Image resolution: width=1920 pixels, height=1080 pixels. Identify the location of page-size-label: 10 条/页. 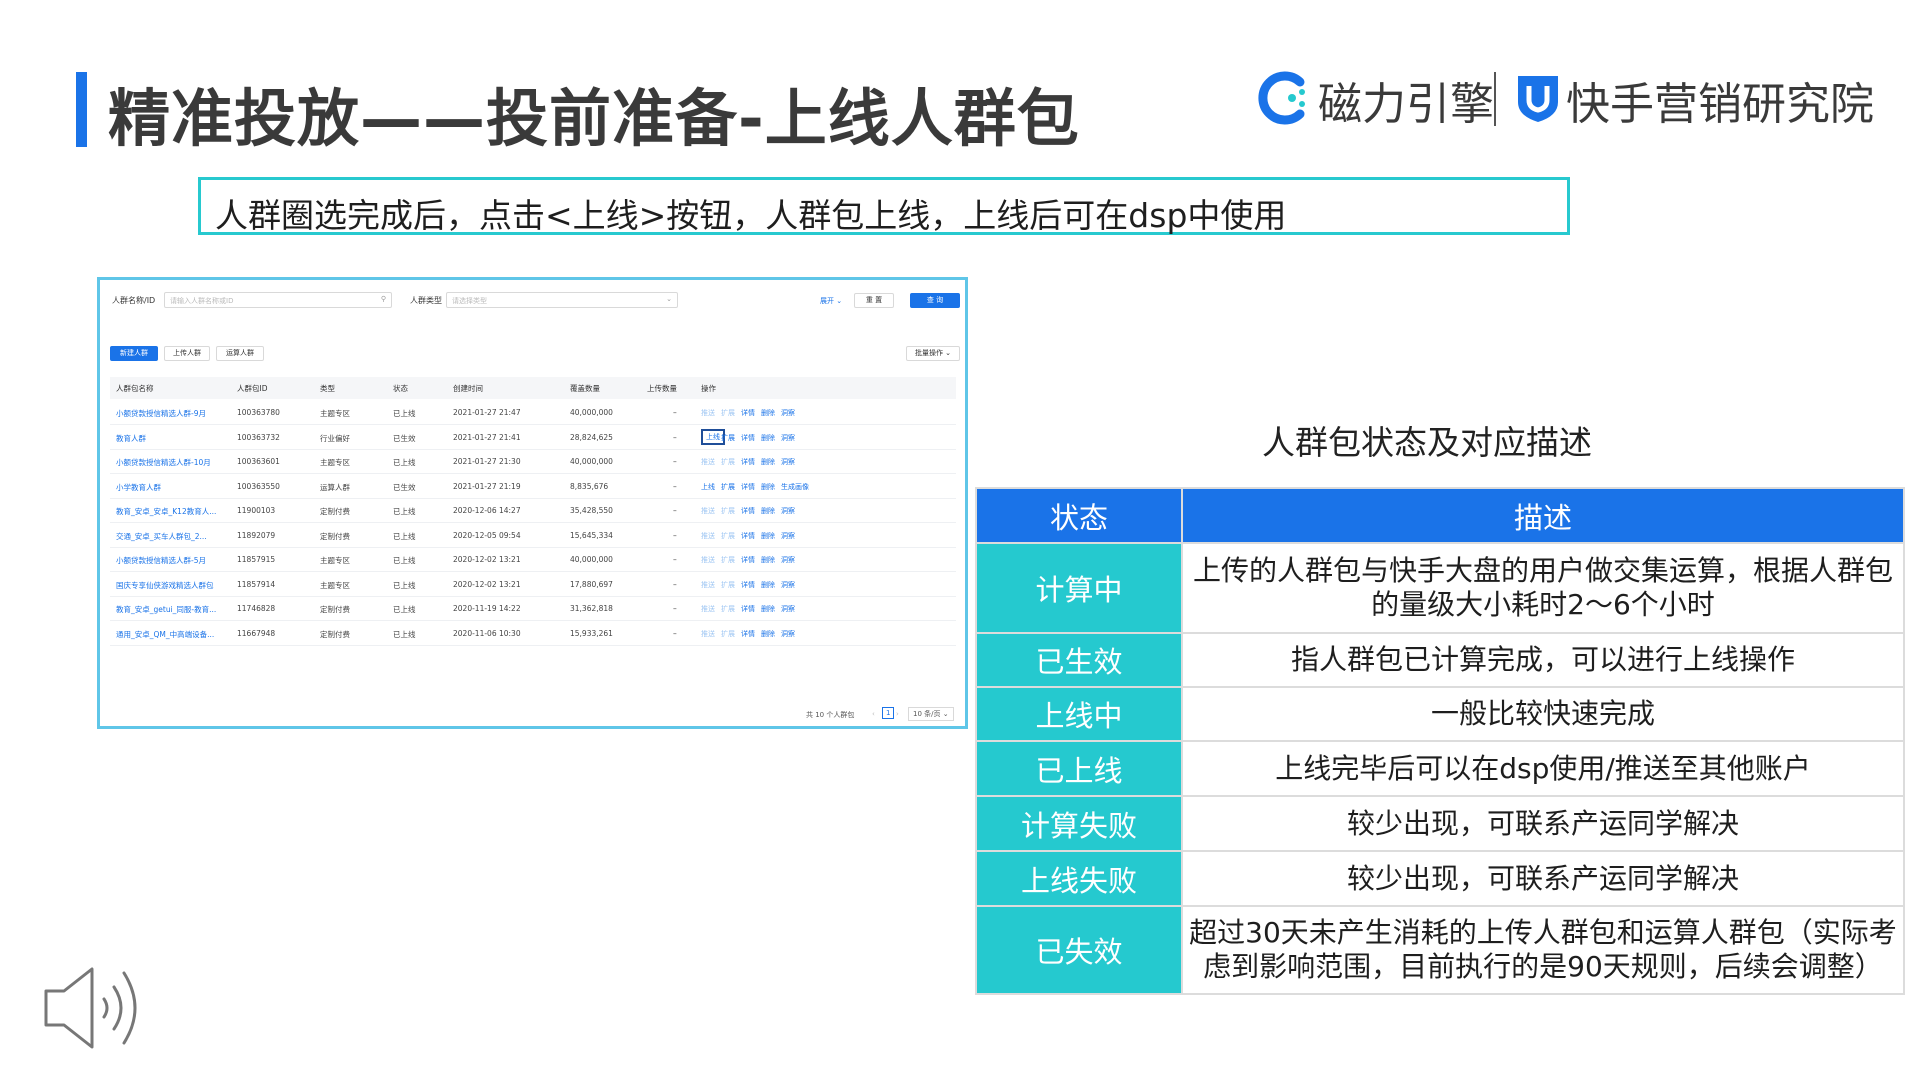
(927, 714).